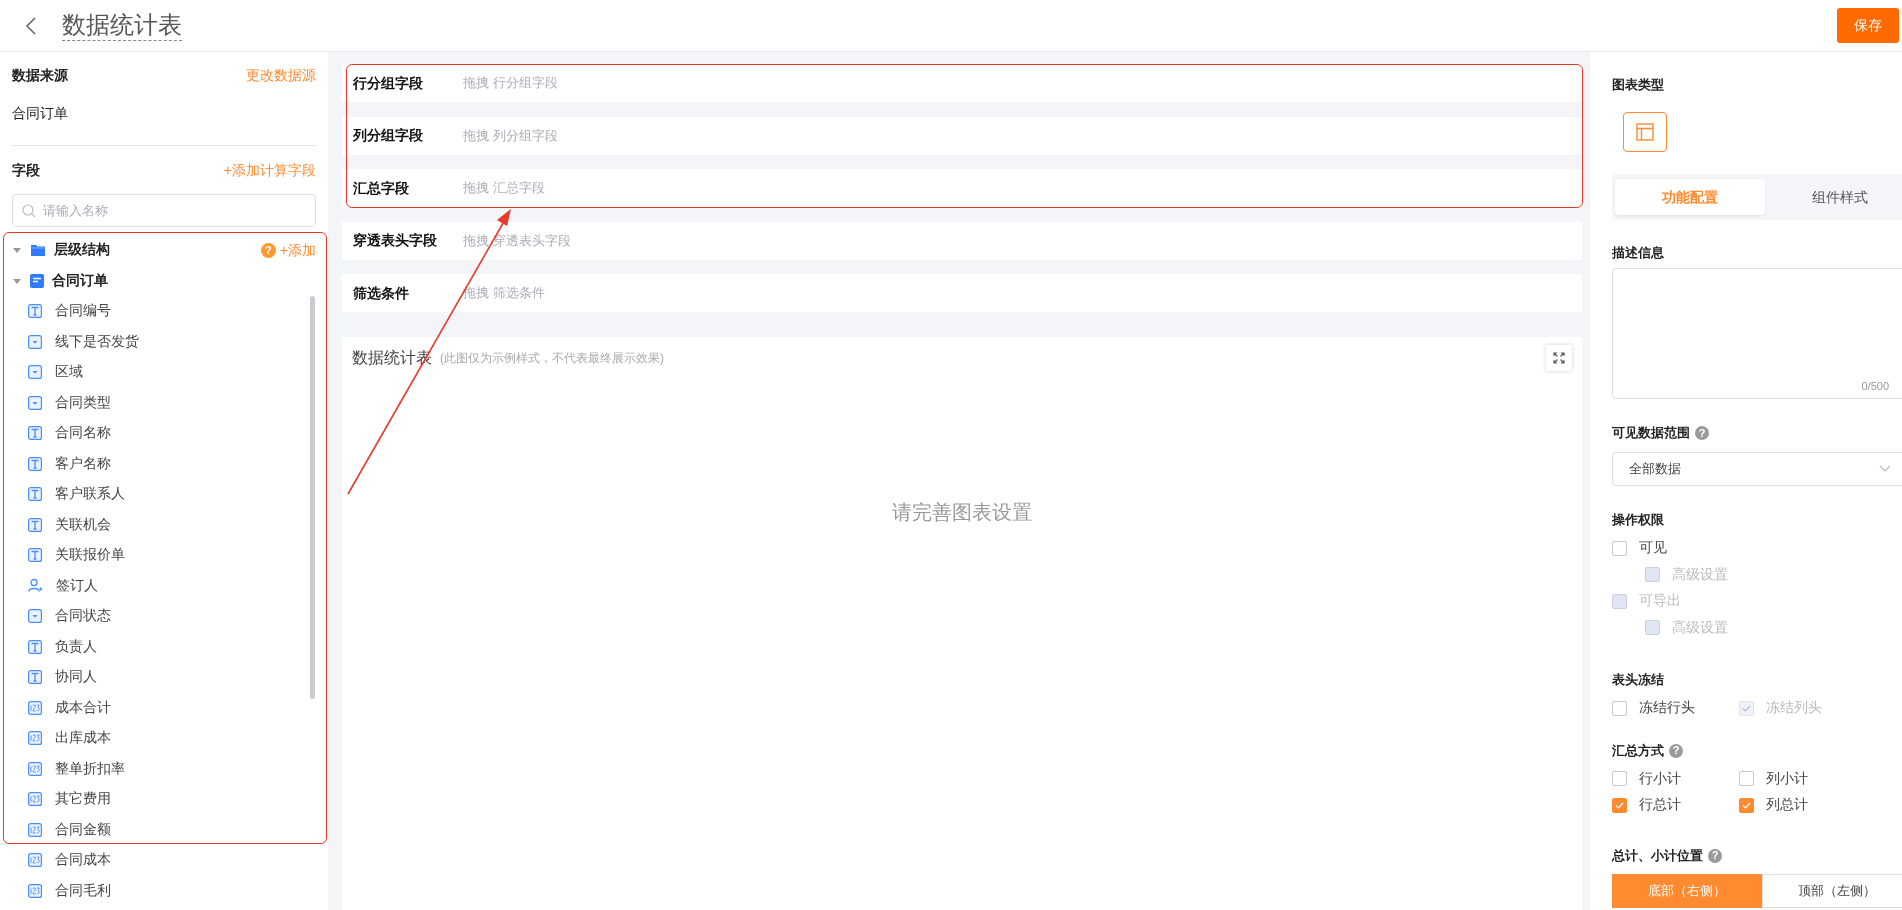  What do you see at coordinates (83, 616) in the screenshot?
I see `field-item: 合同状态` at bounding box center [83, 616].